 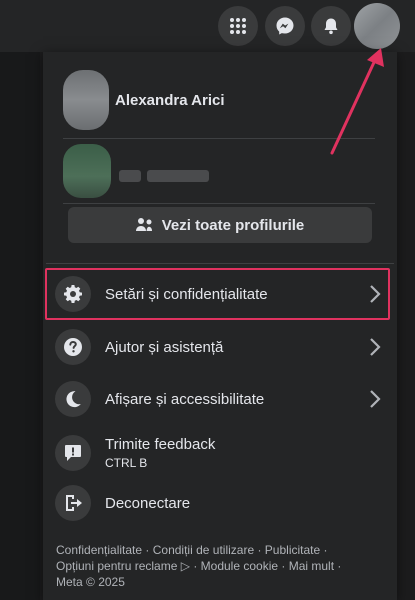 I want to click on current-profile: Alexandra Arici, so click(x=220, y=100).